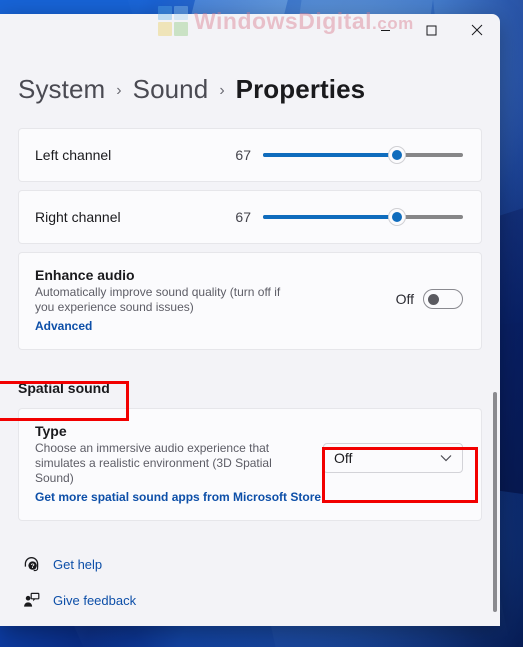 Image resolution: width=523 pixels, height=647 pixels. Describe the element at coordinates (78, 217) in the screenshot. I see `right-channel-label: Right channel` at that location.